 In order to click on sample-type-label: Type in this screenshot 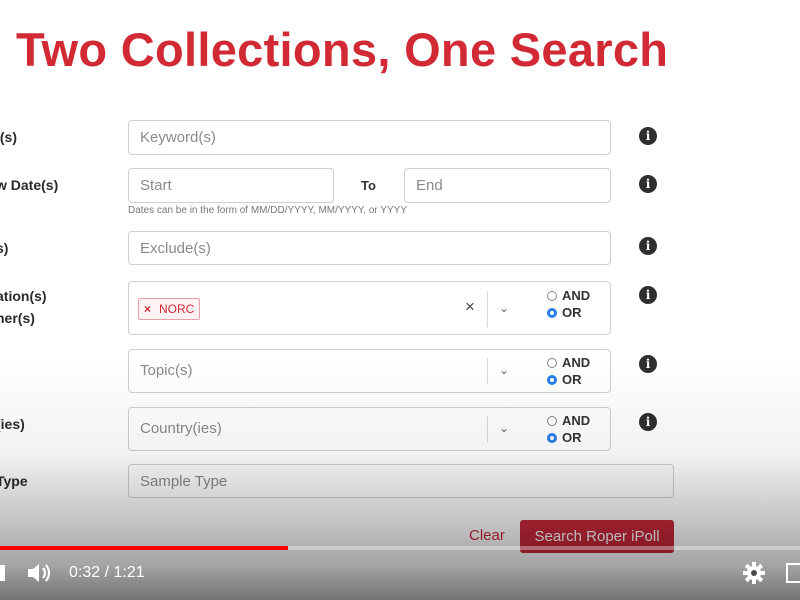, I will do `click(14, 481)`.